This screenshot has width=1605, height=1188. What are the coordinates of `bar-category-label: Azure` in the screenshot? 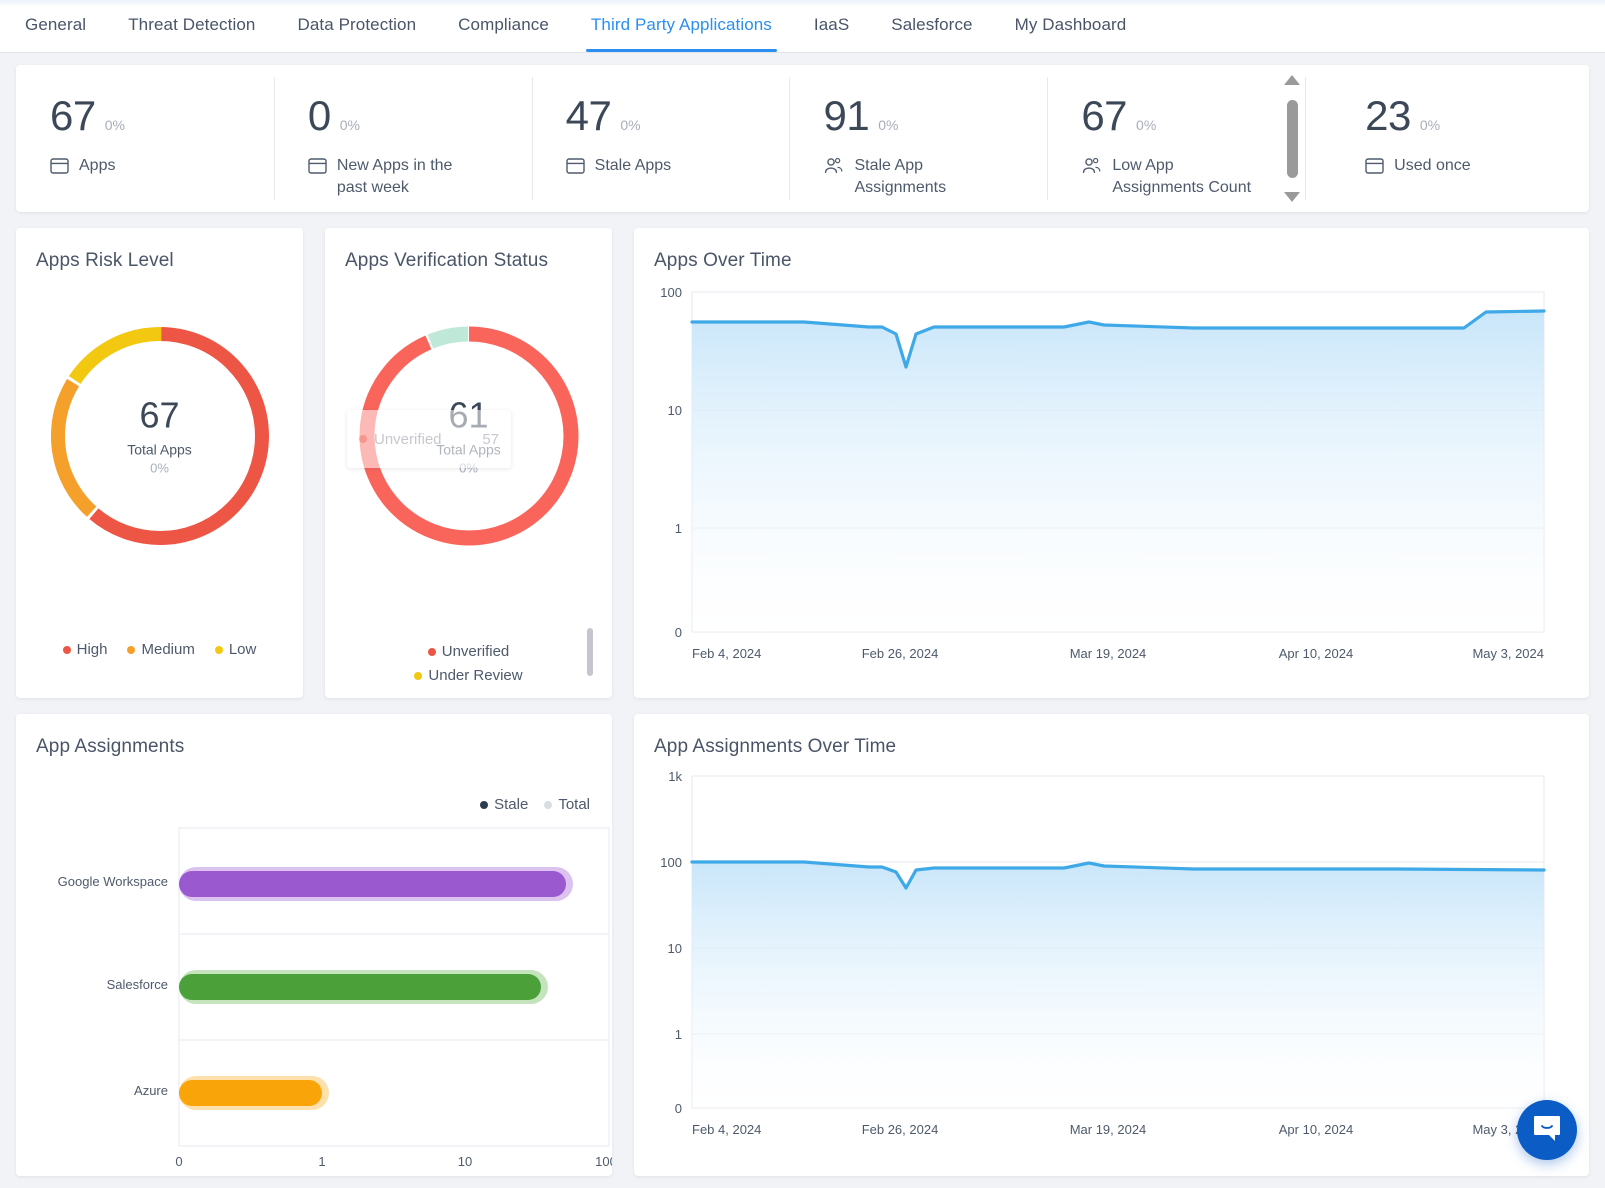 It's located at (151, 1090).